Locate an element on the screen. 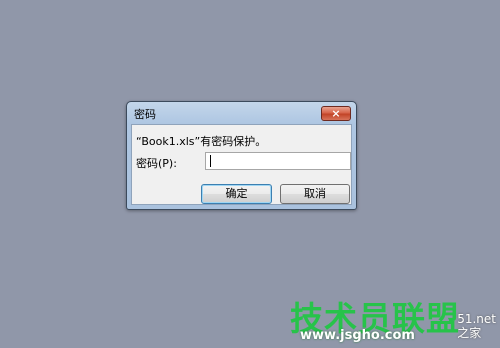 The height and width of the screenshot is (348, 500). text-caret is located at coordinates (210, 161).